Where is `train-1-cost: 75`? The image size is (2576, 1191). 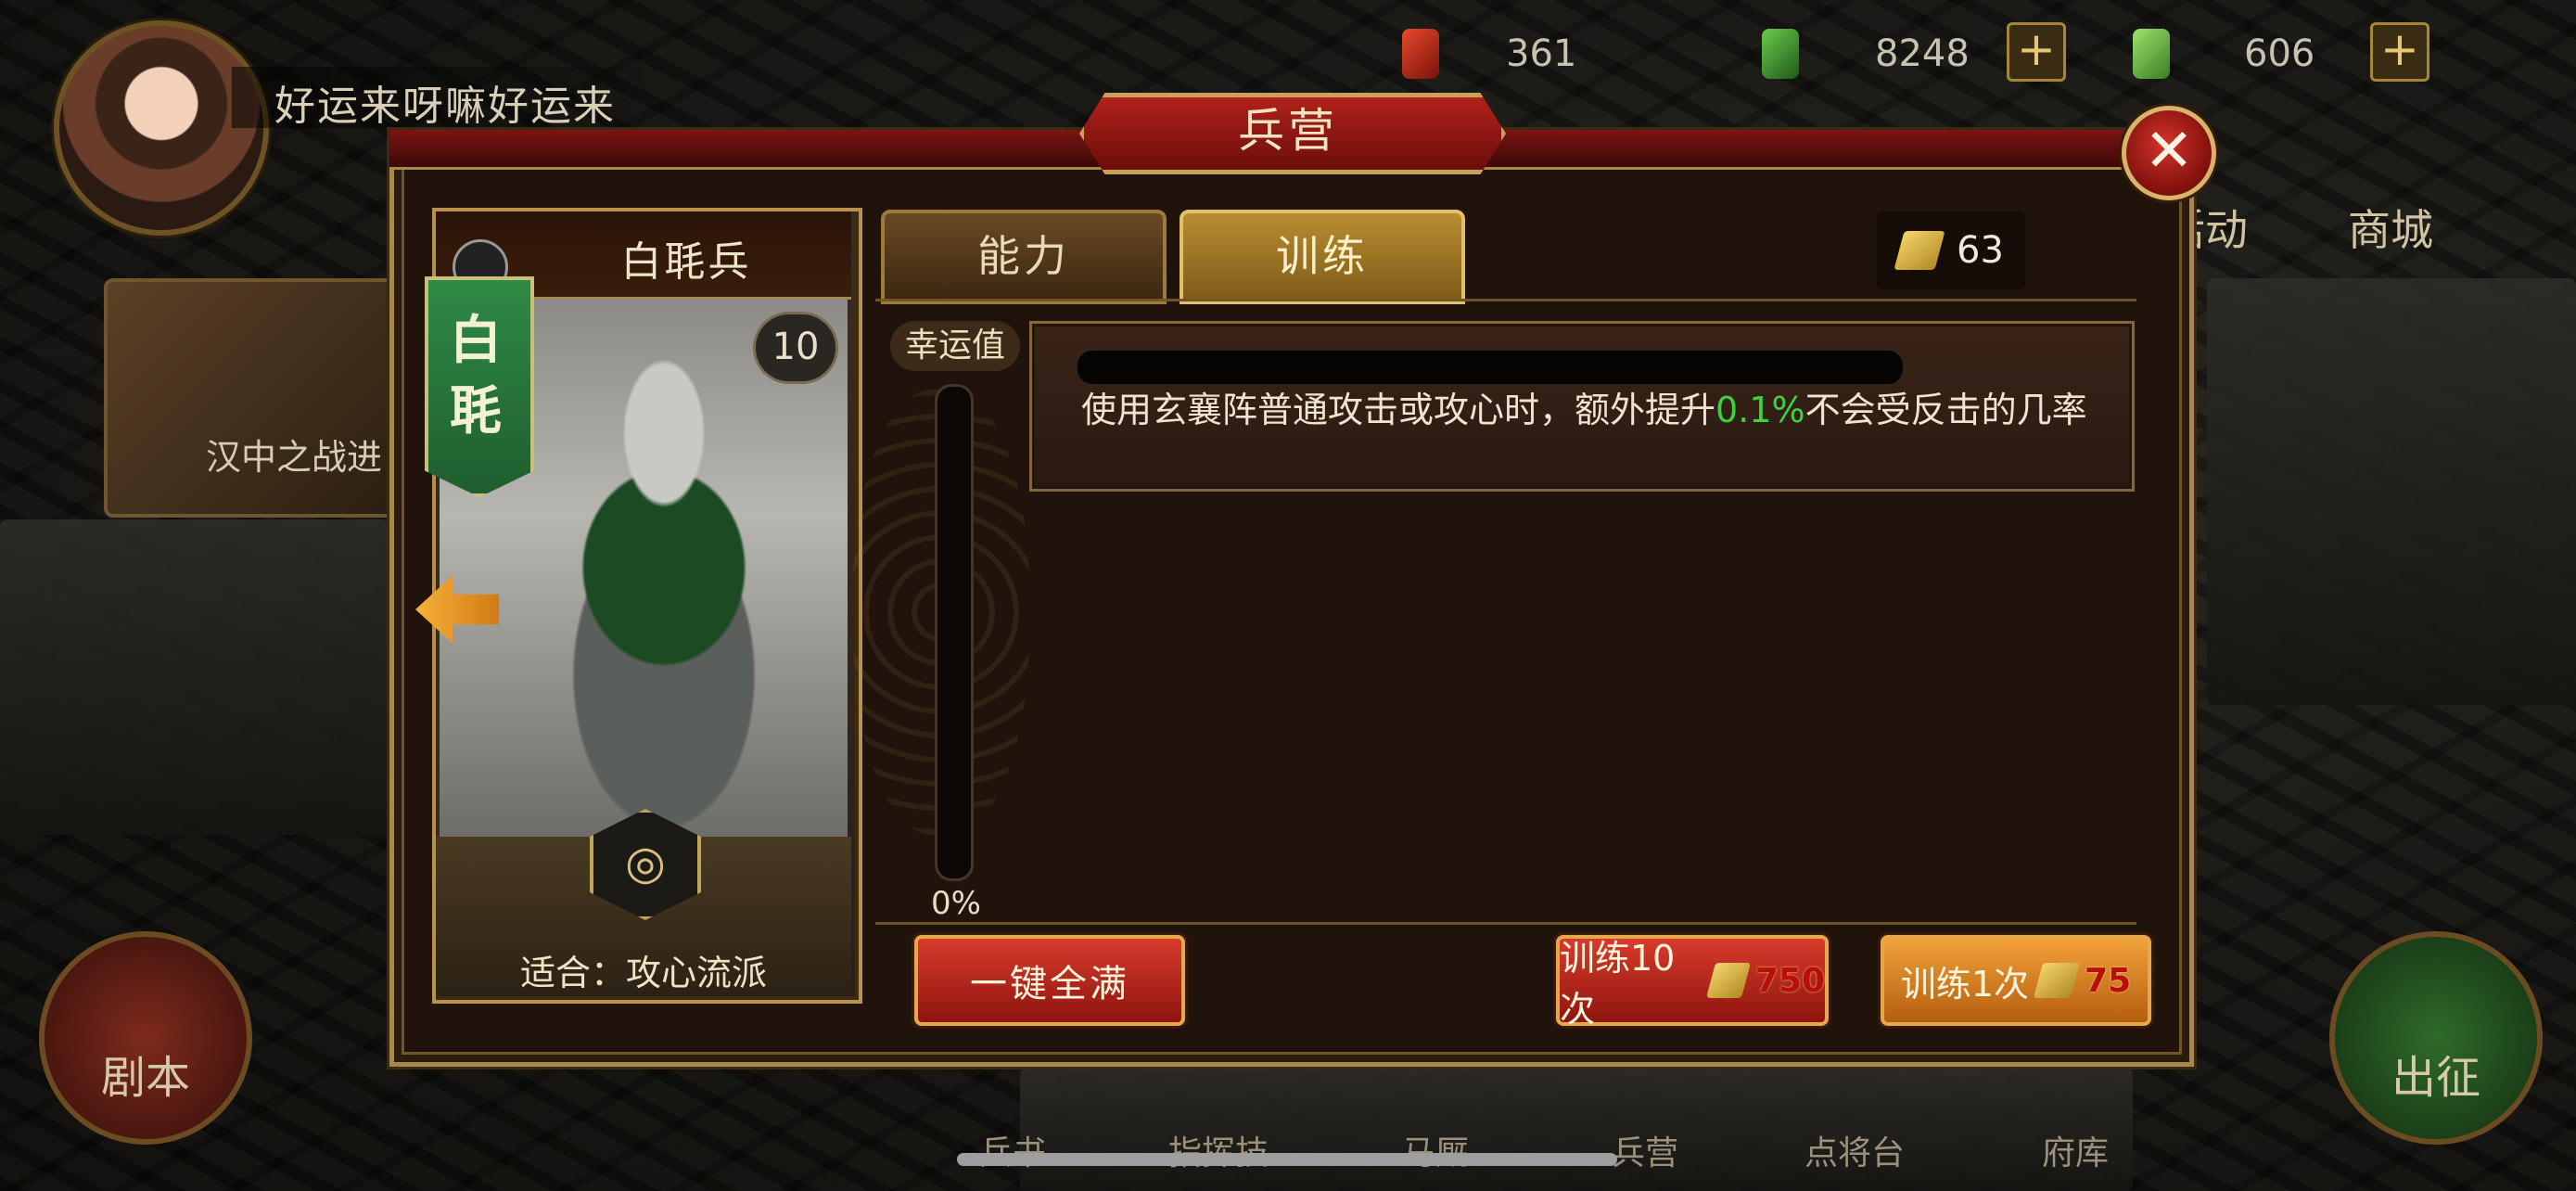
train-1-cost: 75 is located at coordinates (2109, 981).